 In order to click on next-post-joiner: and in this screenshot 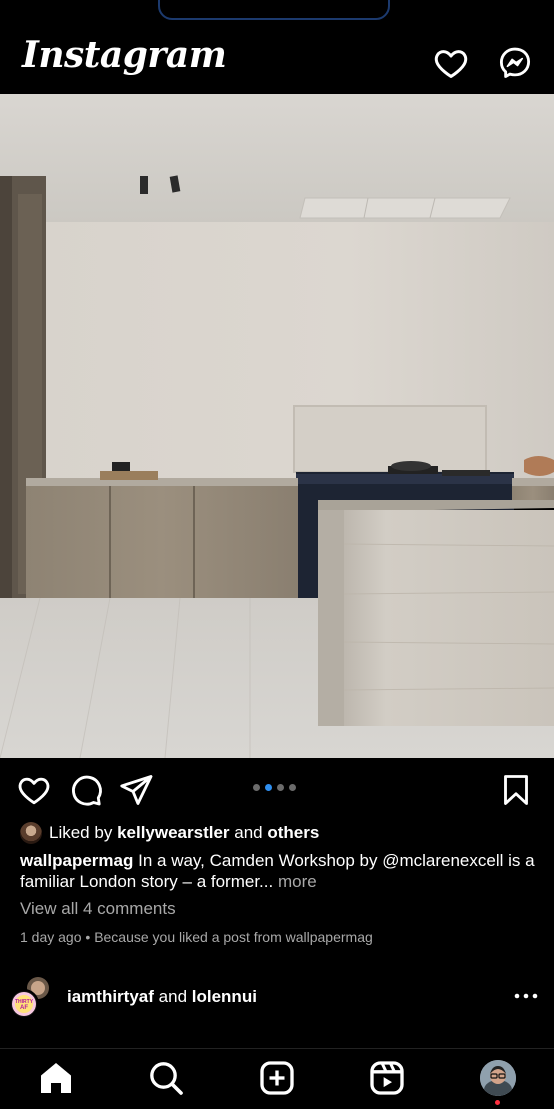, I will do `click(173, 996)`.